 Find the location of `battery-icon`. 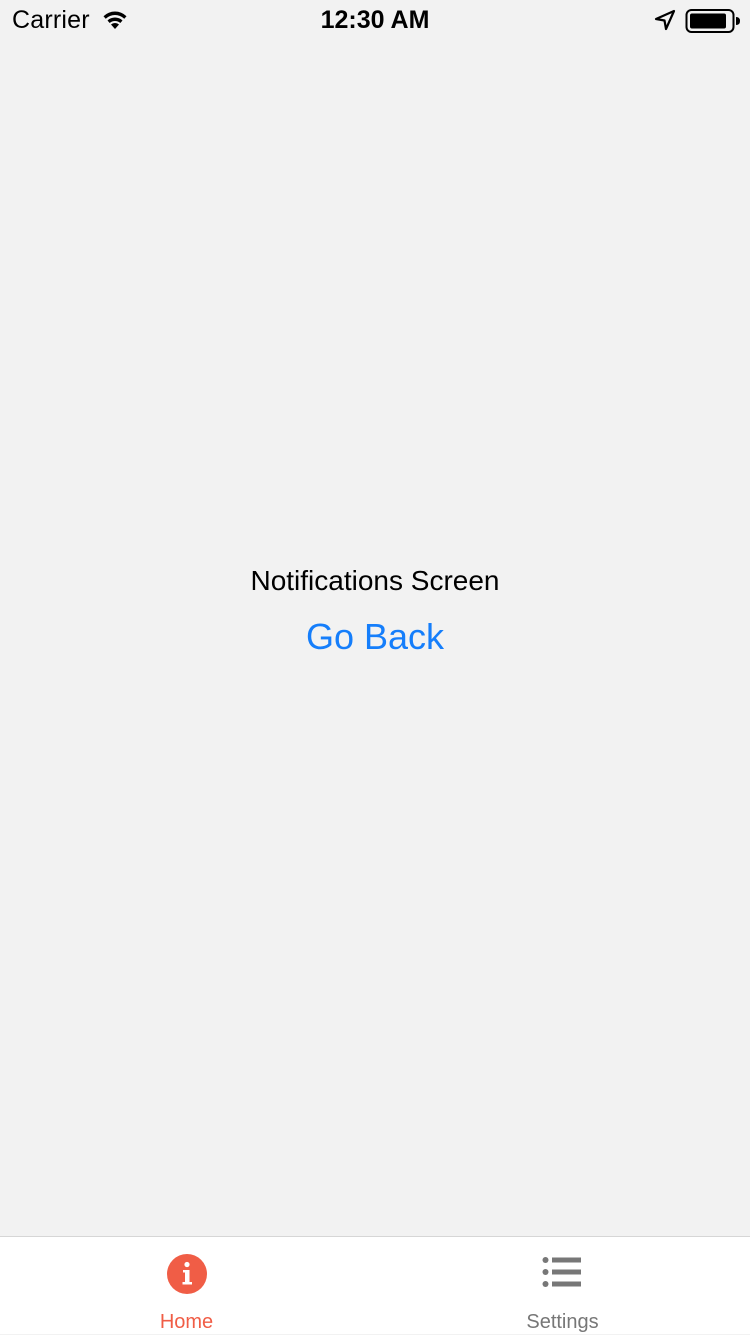

battery-icon is located at coordinates (712, 21).